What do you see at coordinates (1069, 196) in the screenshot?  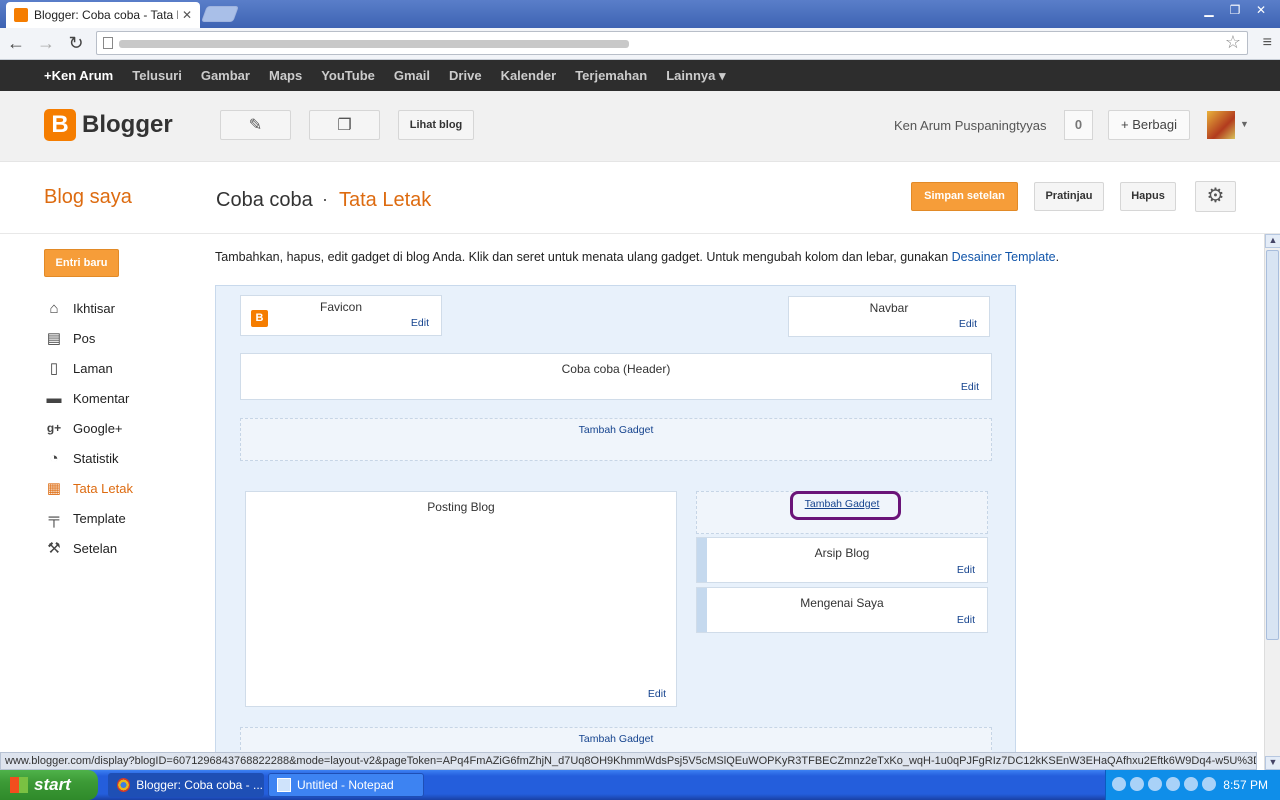 I see `preview-button: Pratinjau` at bounding box center [1069, 196].